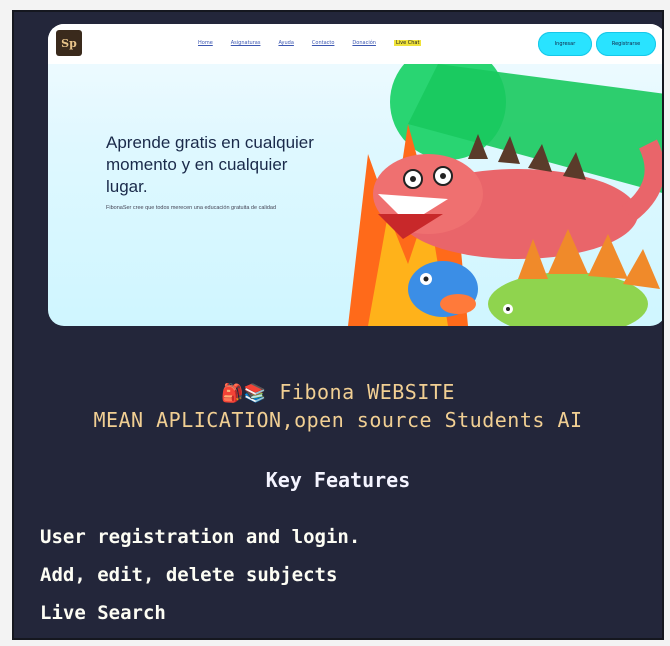 The height and width of the screenshot is (646, 670). What do you see at coordinates (246, 43) in the screenshot?
I see `nav-asignaturas: Asignaturas` at bounding box center [246, 43].